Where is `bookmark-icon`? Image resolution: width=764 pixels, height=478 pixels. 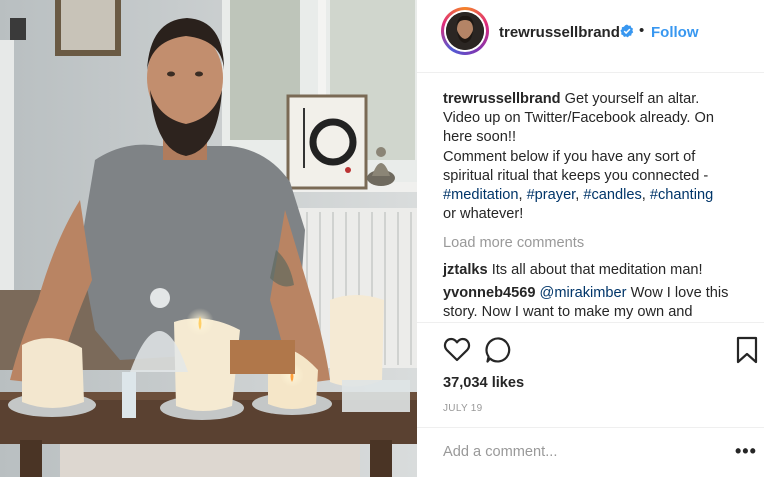 bookmark-icon is located at coordinates (747, 350).